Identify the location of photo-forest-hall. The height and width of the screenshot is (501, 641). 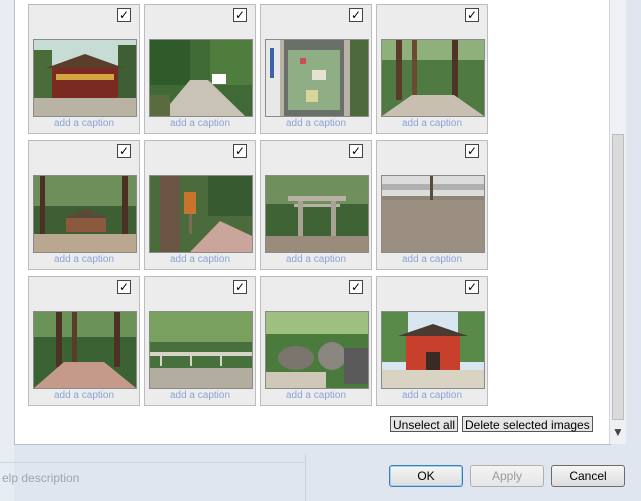
(85, 214).